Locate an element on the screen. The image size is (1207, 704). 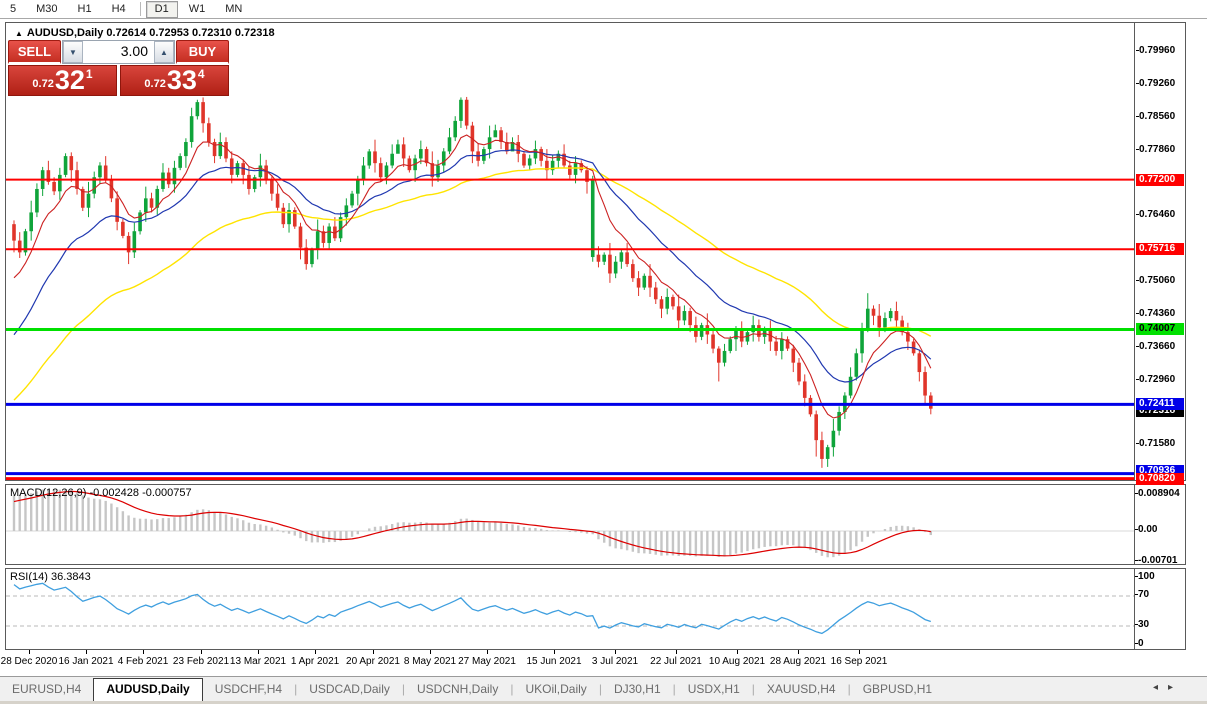
timeframe-button-h1: H1 is located at coordinates (85, 9).